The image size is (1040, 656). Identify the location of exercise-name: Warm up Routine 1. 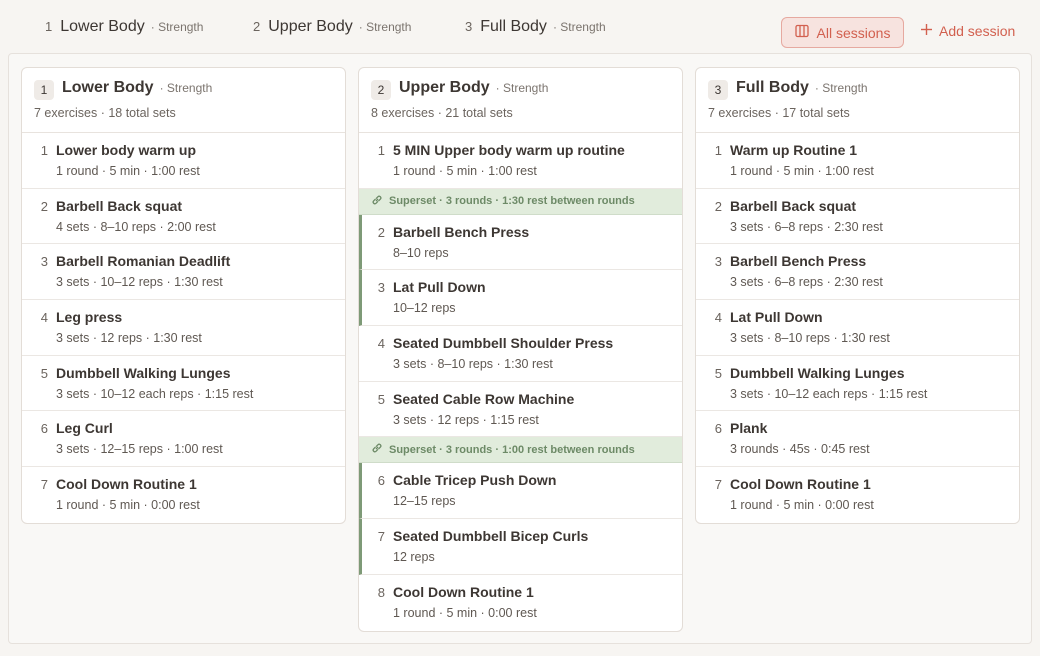
(794, 150).